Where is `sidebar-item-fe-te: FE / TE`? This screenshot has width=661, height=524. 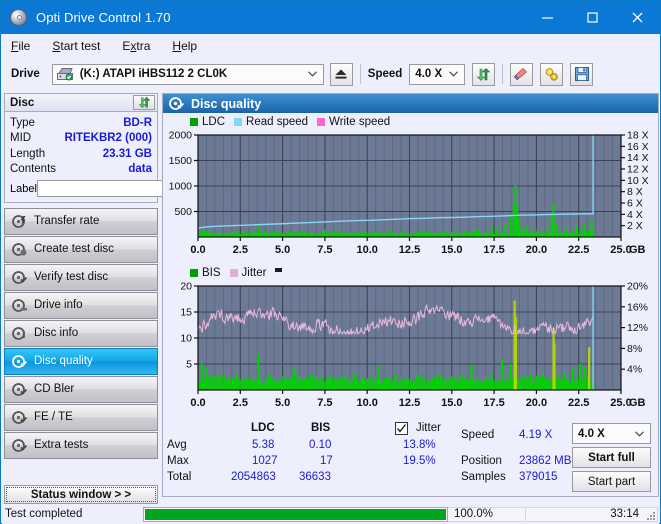
sidebar-item-fe-te: FE / TE is located at coordinates (81, 417).